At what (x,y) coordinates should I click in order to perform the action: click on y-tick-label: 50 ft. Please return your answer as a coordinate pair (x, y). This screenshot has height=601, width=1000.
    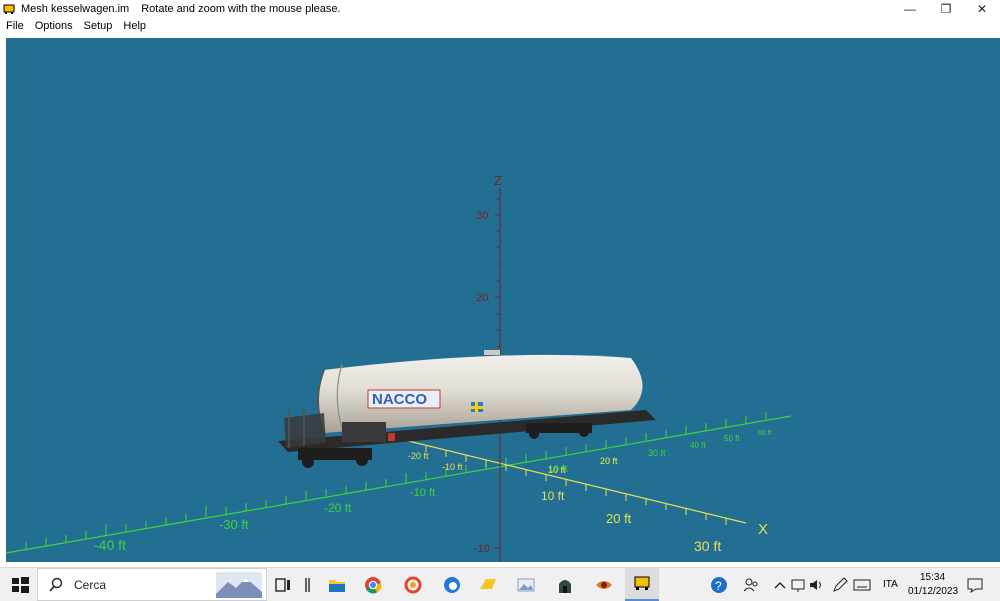
    Looking at the image, I should click on (732, 438).